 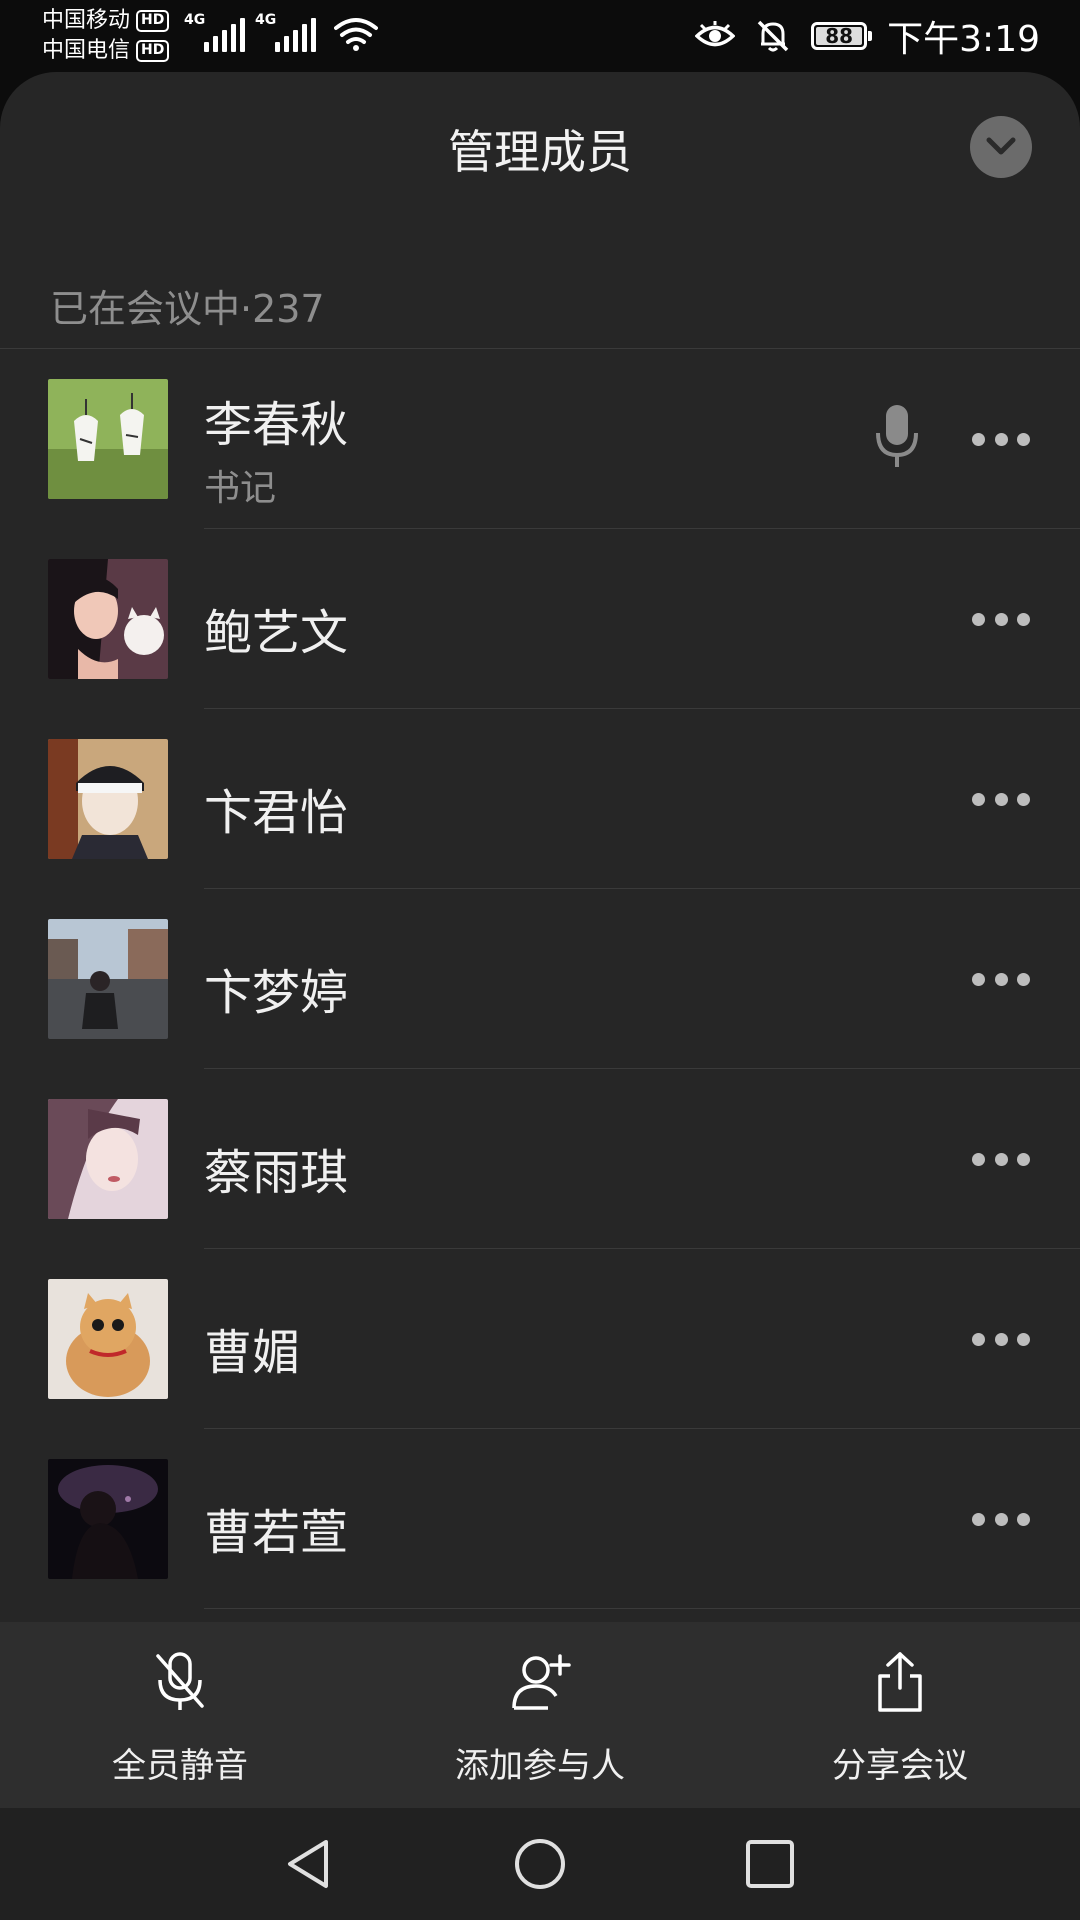 What do you see at coordinates (540, 36) in the screenshot?
I see `status-bar: 中国移动 HD 中国电信 HD 4G 4G 88 下午3:19` at bounding box center [540, 36].